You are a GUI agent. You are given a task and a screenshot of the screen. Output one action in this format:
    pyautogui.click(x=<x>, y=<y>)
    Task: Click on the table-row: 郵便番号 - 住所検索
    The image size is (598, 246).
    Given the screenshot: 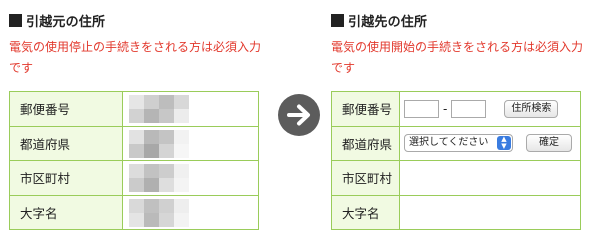 What is the action you would take?
    pyautogui.click(x=456, y=109)
    